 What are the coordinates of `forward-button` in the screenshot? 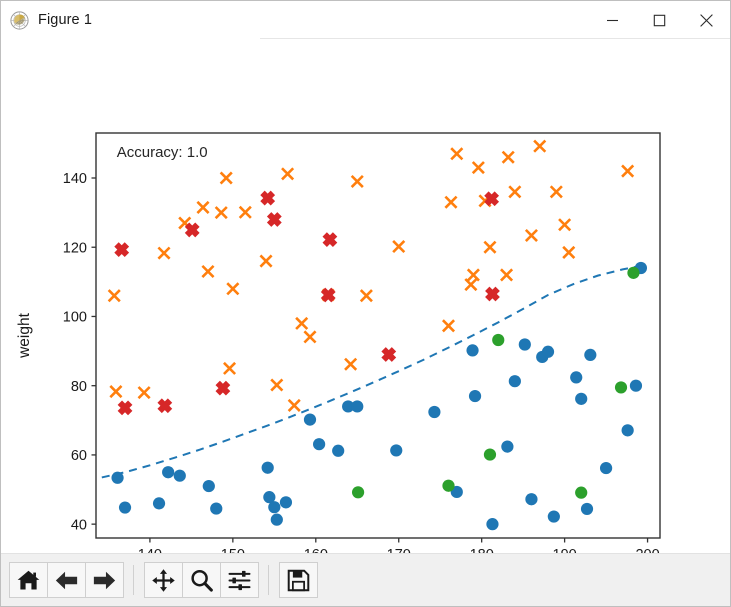 It's located at (104, 580).